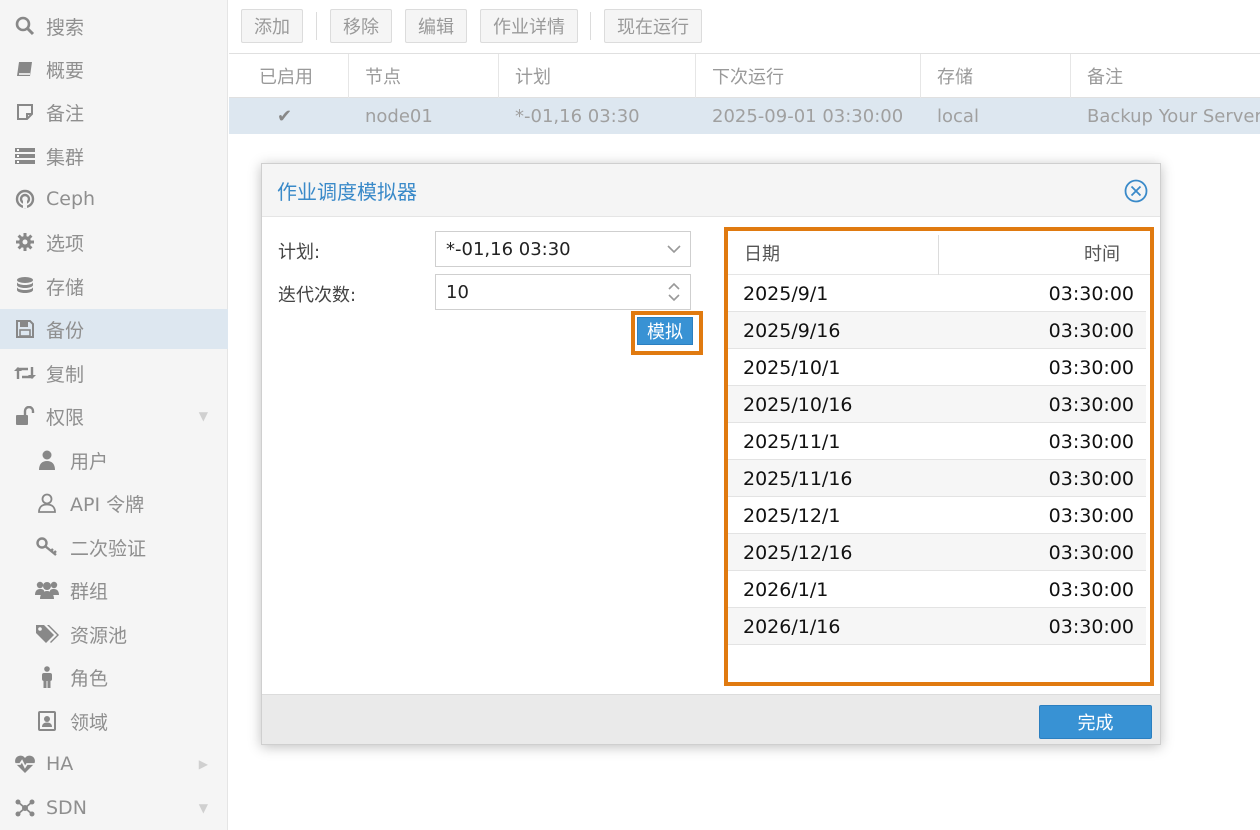 The image size is (1260, 830). Describe the element at coordinates (65, 27) in the screenshot. I see `sidebar-item-label: 搜索` at that location.